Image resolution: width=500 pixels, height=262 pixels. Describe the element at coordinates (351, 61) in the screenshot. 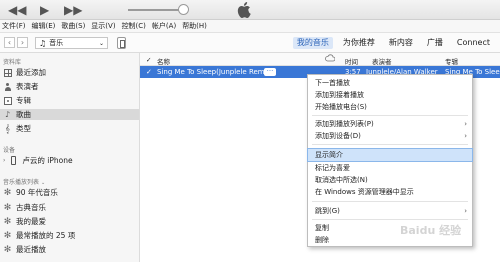

I see `column-time: 时间` at that location.